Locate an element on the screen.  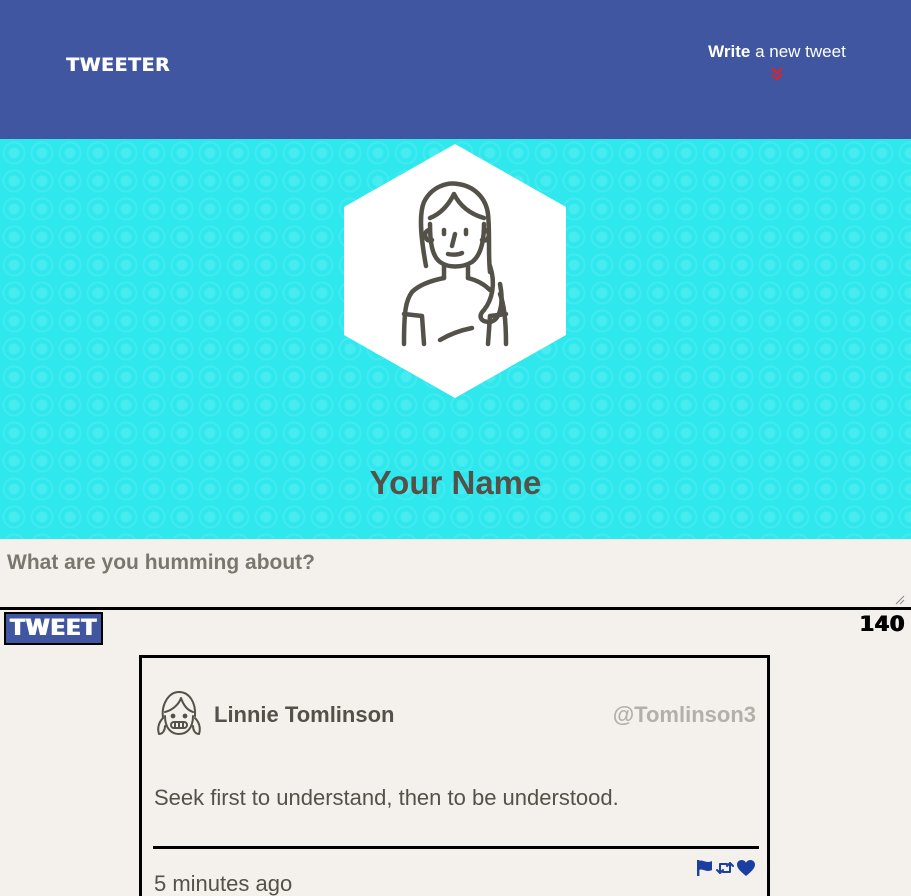
tweet-timestamp: 5 minutes ago is located at coordinates (223, 883).